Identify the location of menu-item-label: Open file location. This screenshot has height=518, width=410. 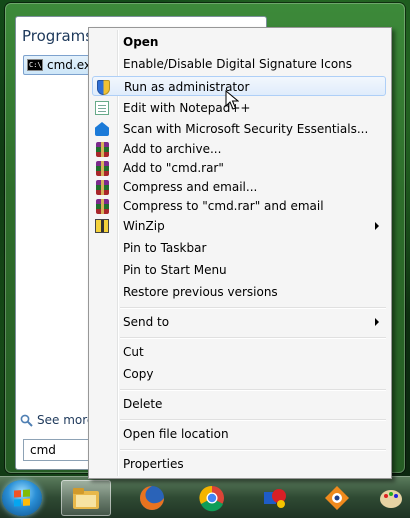
(176, 434).